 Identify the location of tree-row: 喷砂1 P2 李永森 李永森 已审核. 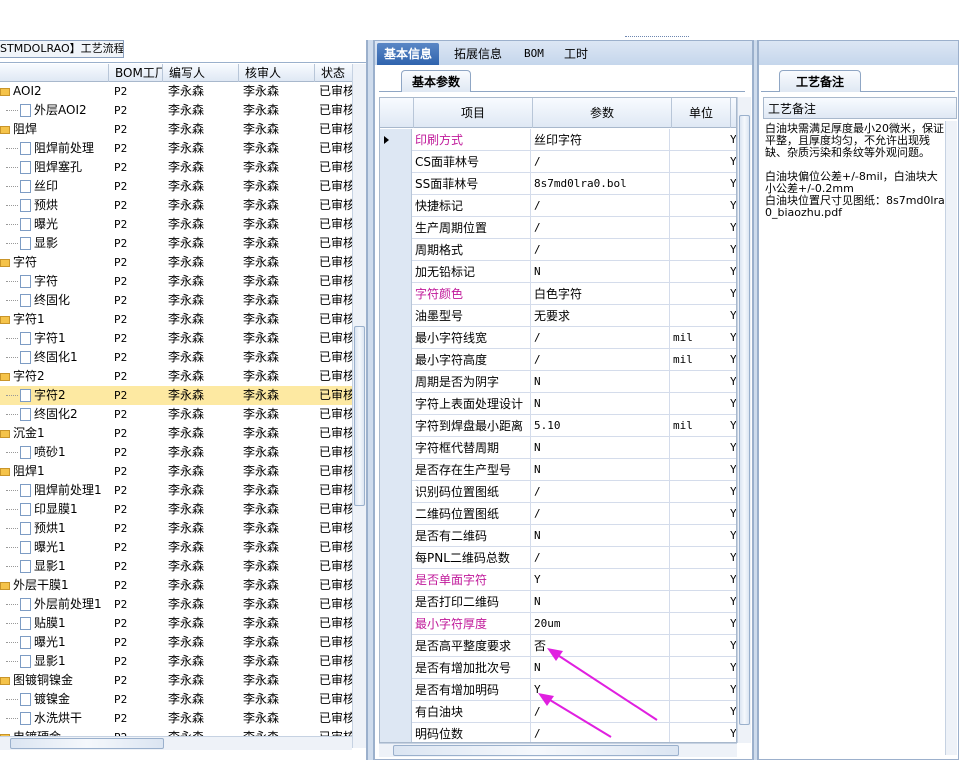
(176, 452).